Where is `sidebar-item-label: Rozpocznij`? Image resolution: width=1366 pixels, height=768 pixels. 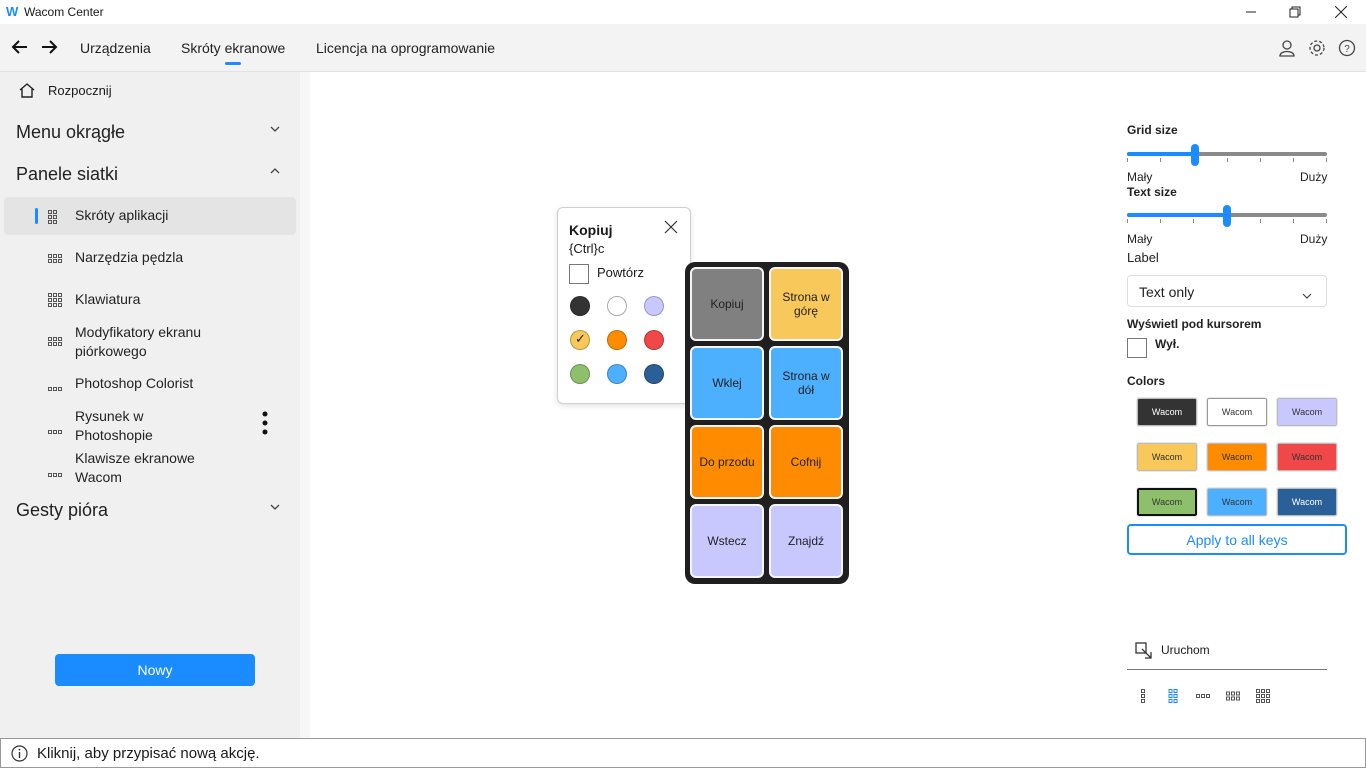 sidebar-item-label: Rozpocznij is located at coordinates (80, 90).